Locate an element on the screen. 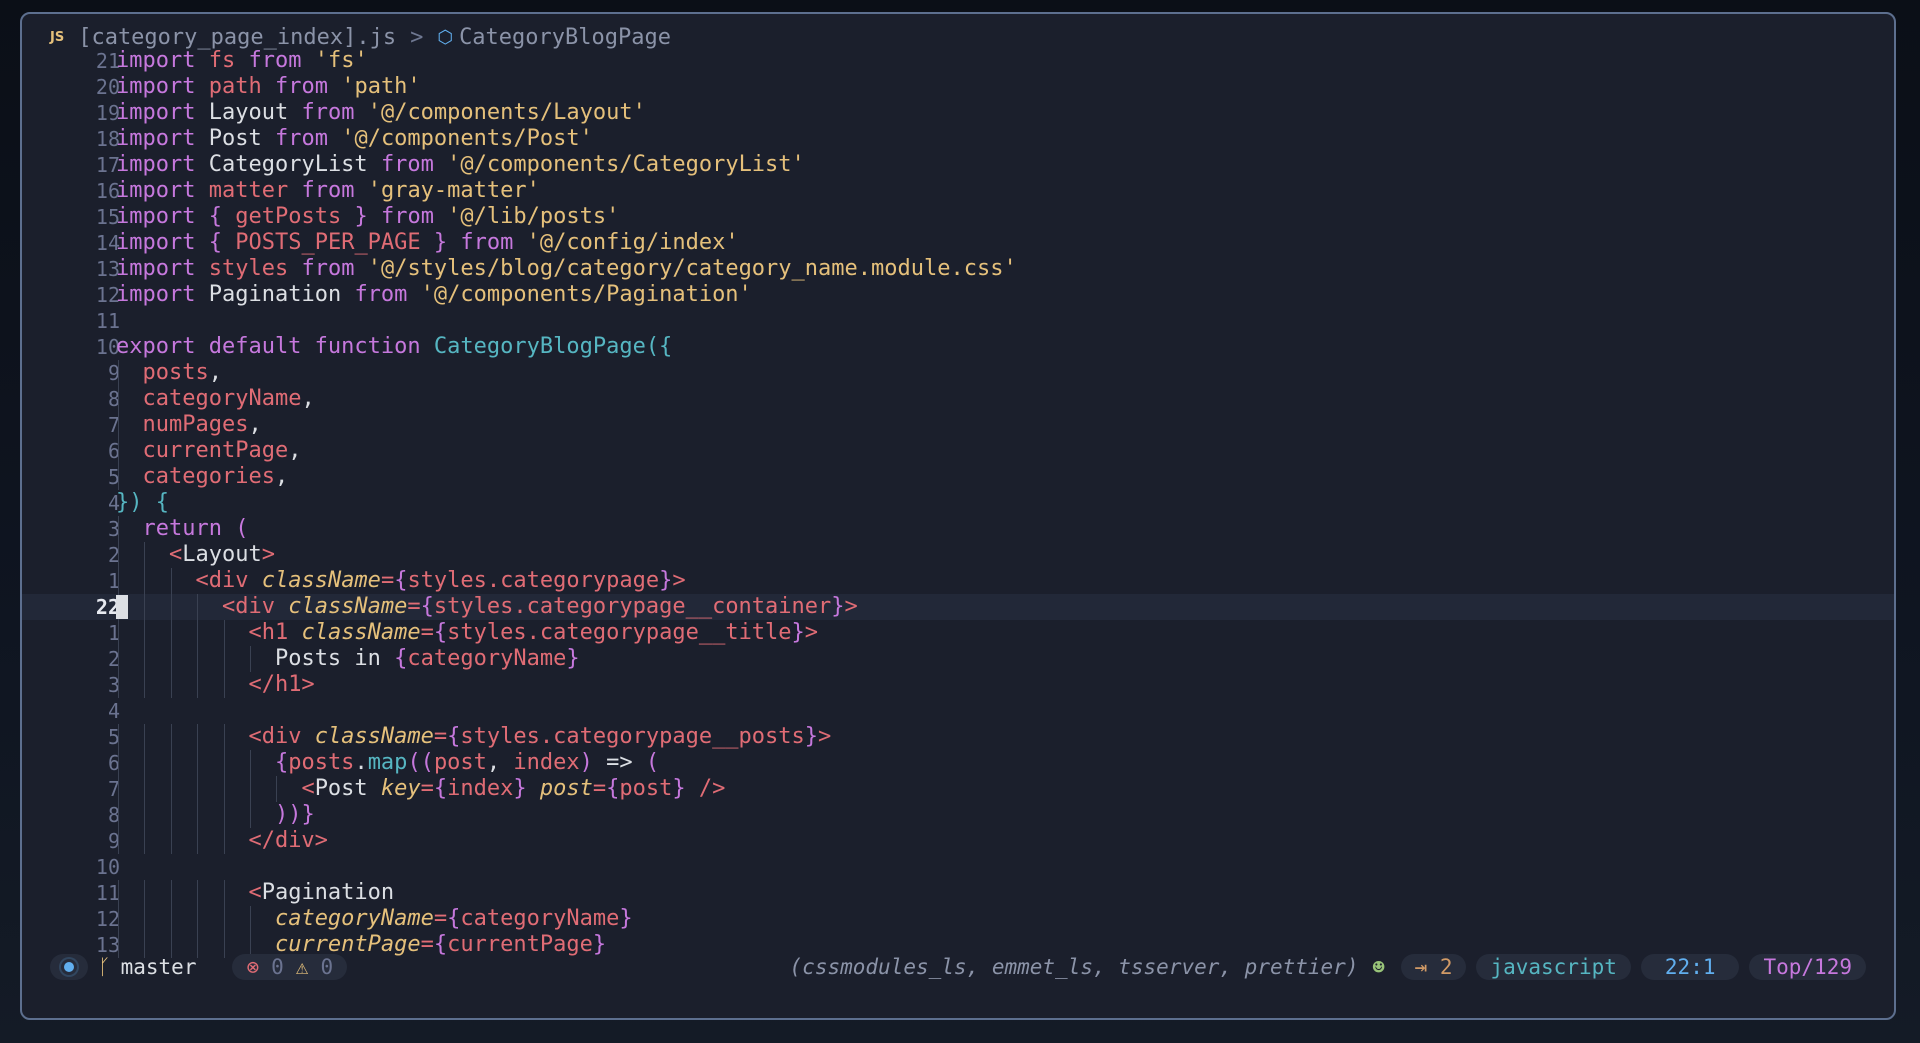 Image resolution: width=1920 pixels, height=1043 pixels. code-line: 21 import fs from 'fs' is located at coordinates (958, 61).